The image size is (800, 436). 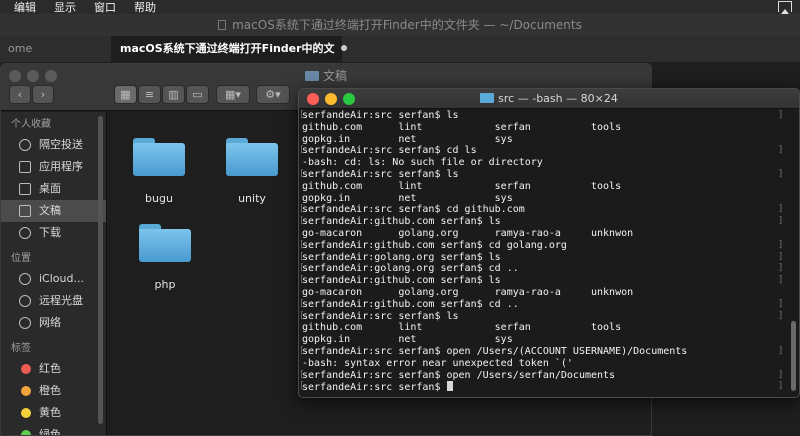 I want to click on forward-button: ›, so click(x=43, y=94).